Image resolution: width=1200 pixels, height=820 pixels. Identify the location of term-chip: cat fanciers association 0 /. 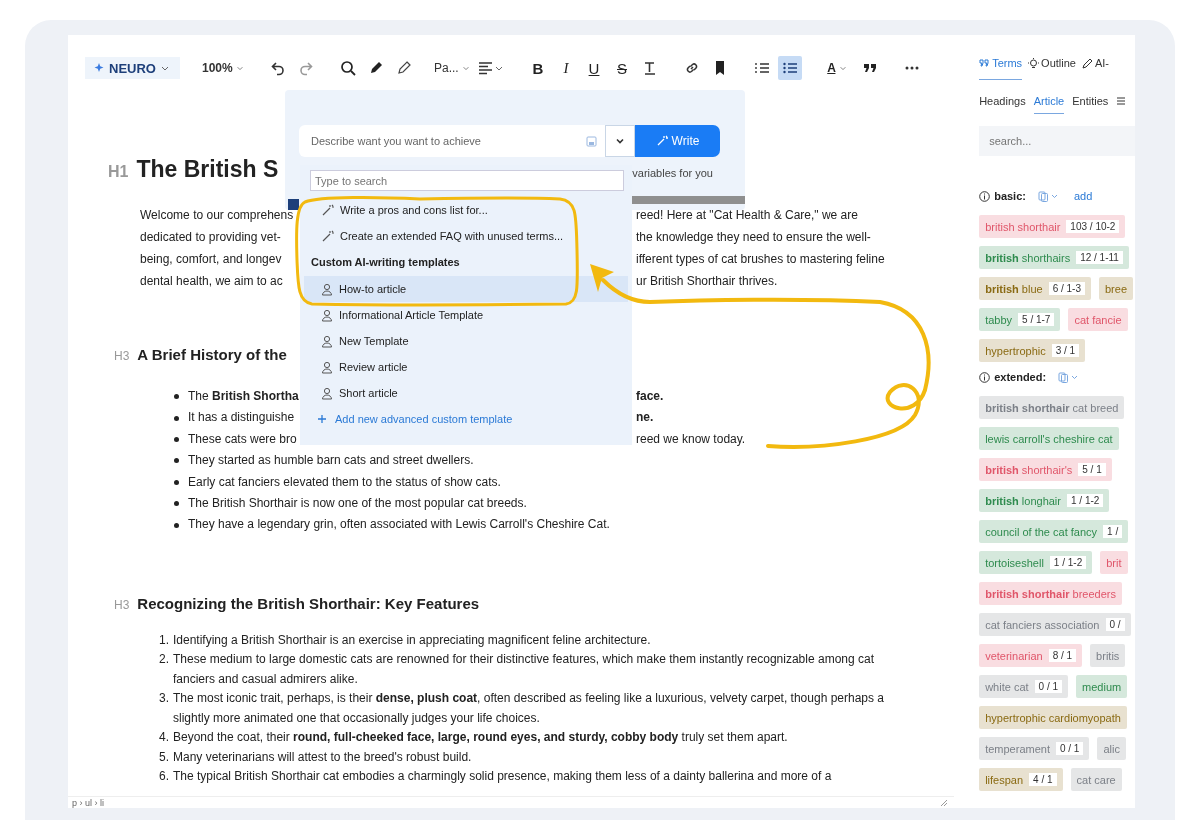
(1055, 624).